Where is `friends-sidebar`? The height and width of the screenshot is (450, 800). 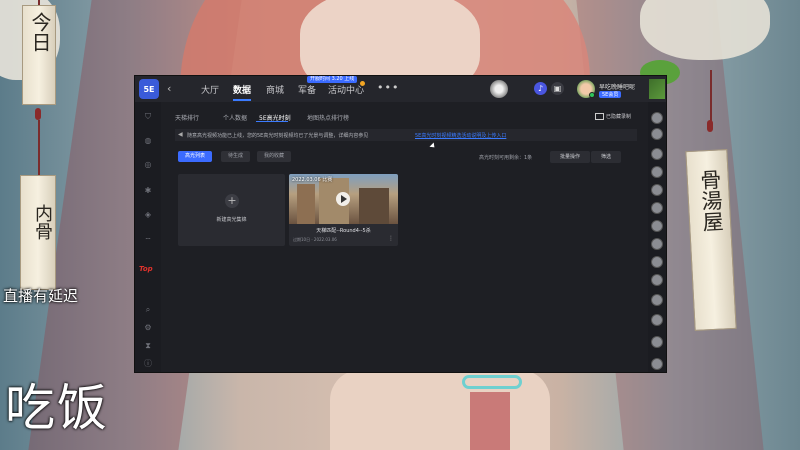
friends-sidebar is located at coordinates (657, 237).